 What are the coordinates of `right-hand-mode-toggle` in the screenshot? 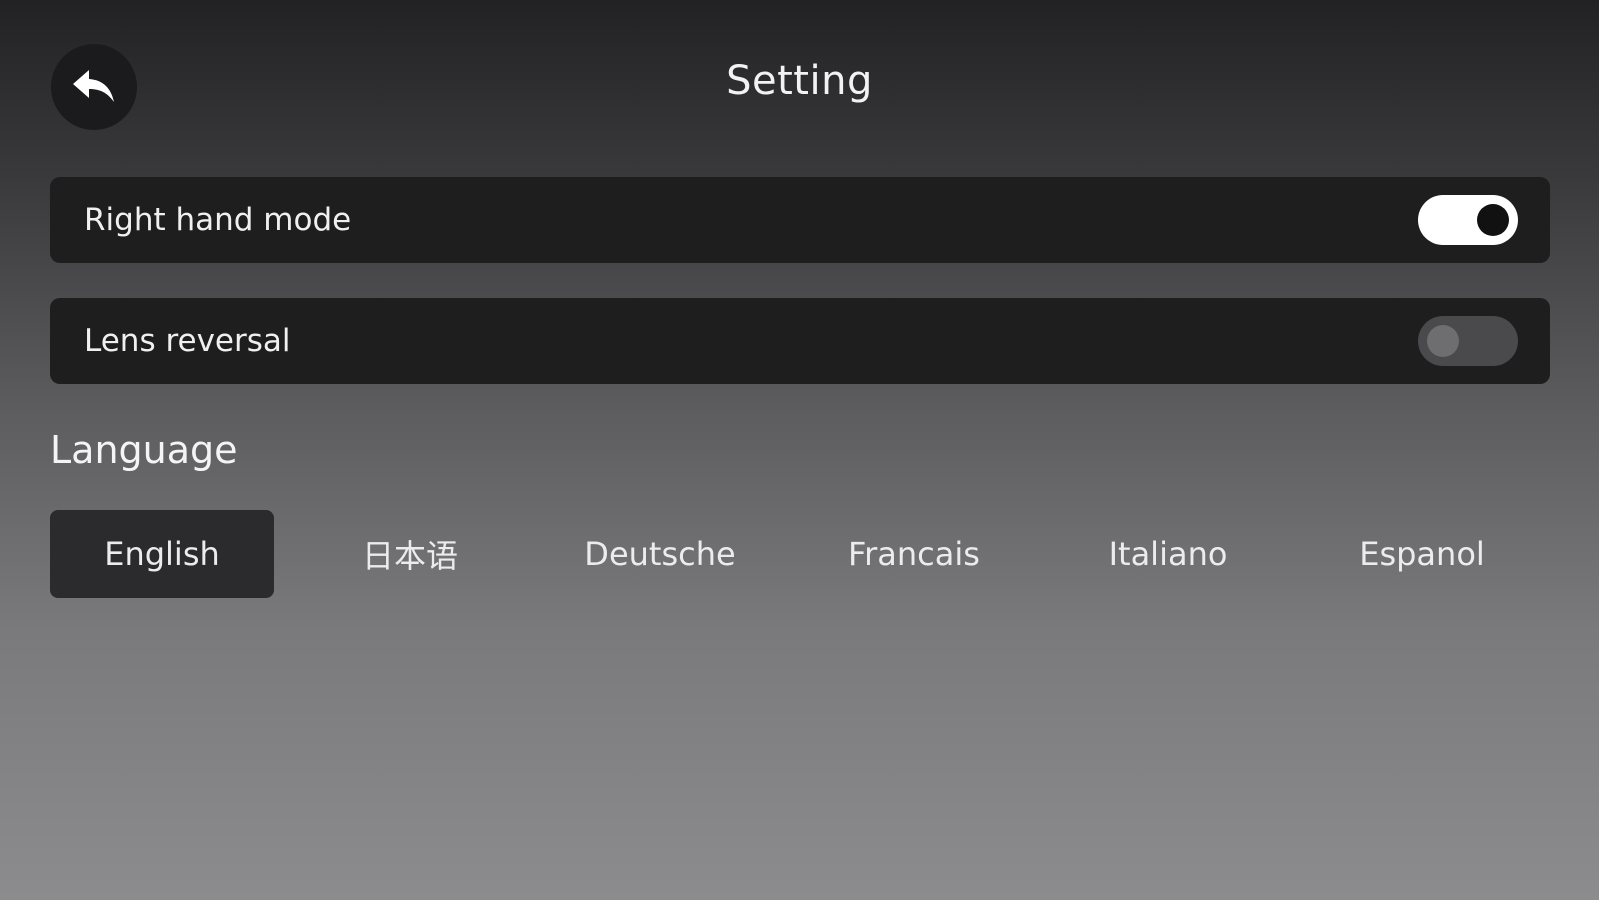 It's located at (1468, 220).